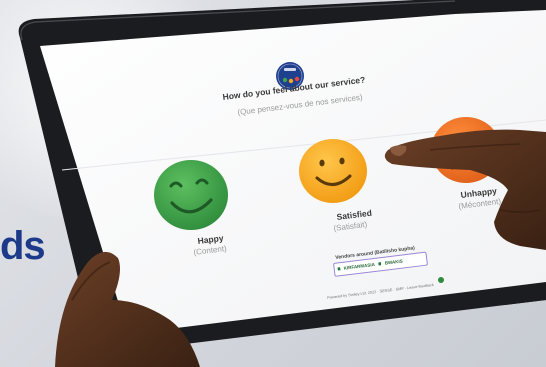  What do you see at coordinates (441, 280) in the screenshot?
I see `status-dot-icon` at bounding box center [441, 280].